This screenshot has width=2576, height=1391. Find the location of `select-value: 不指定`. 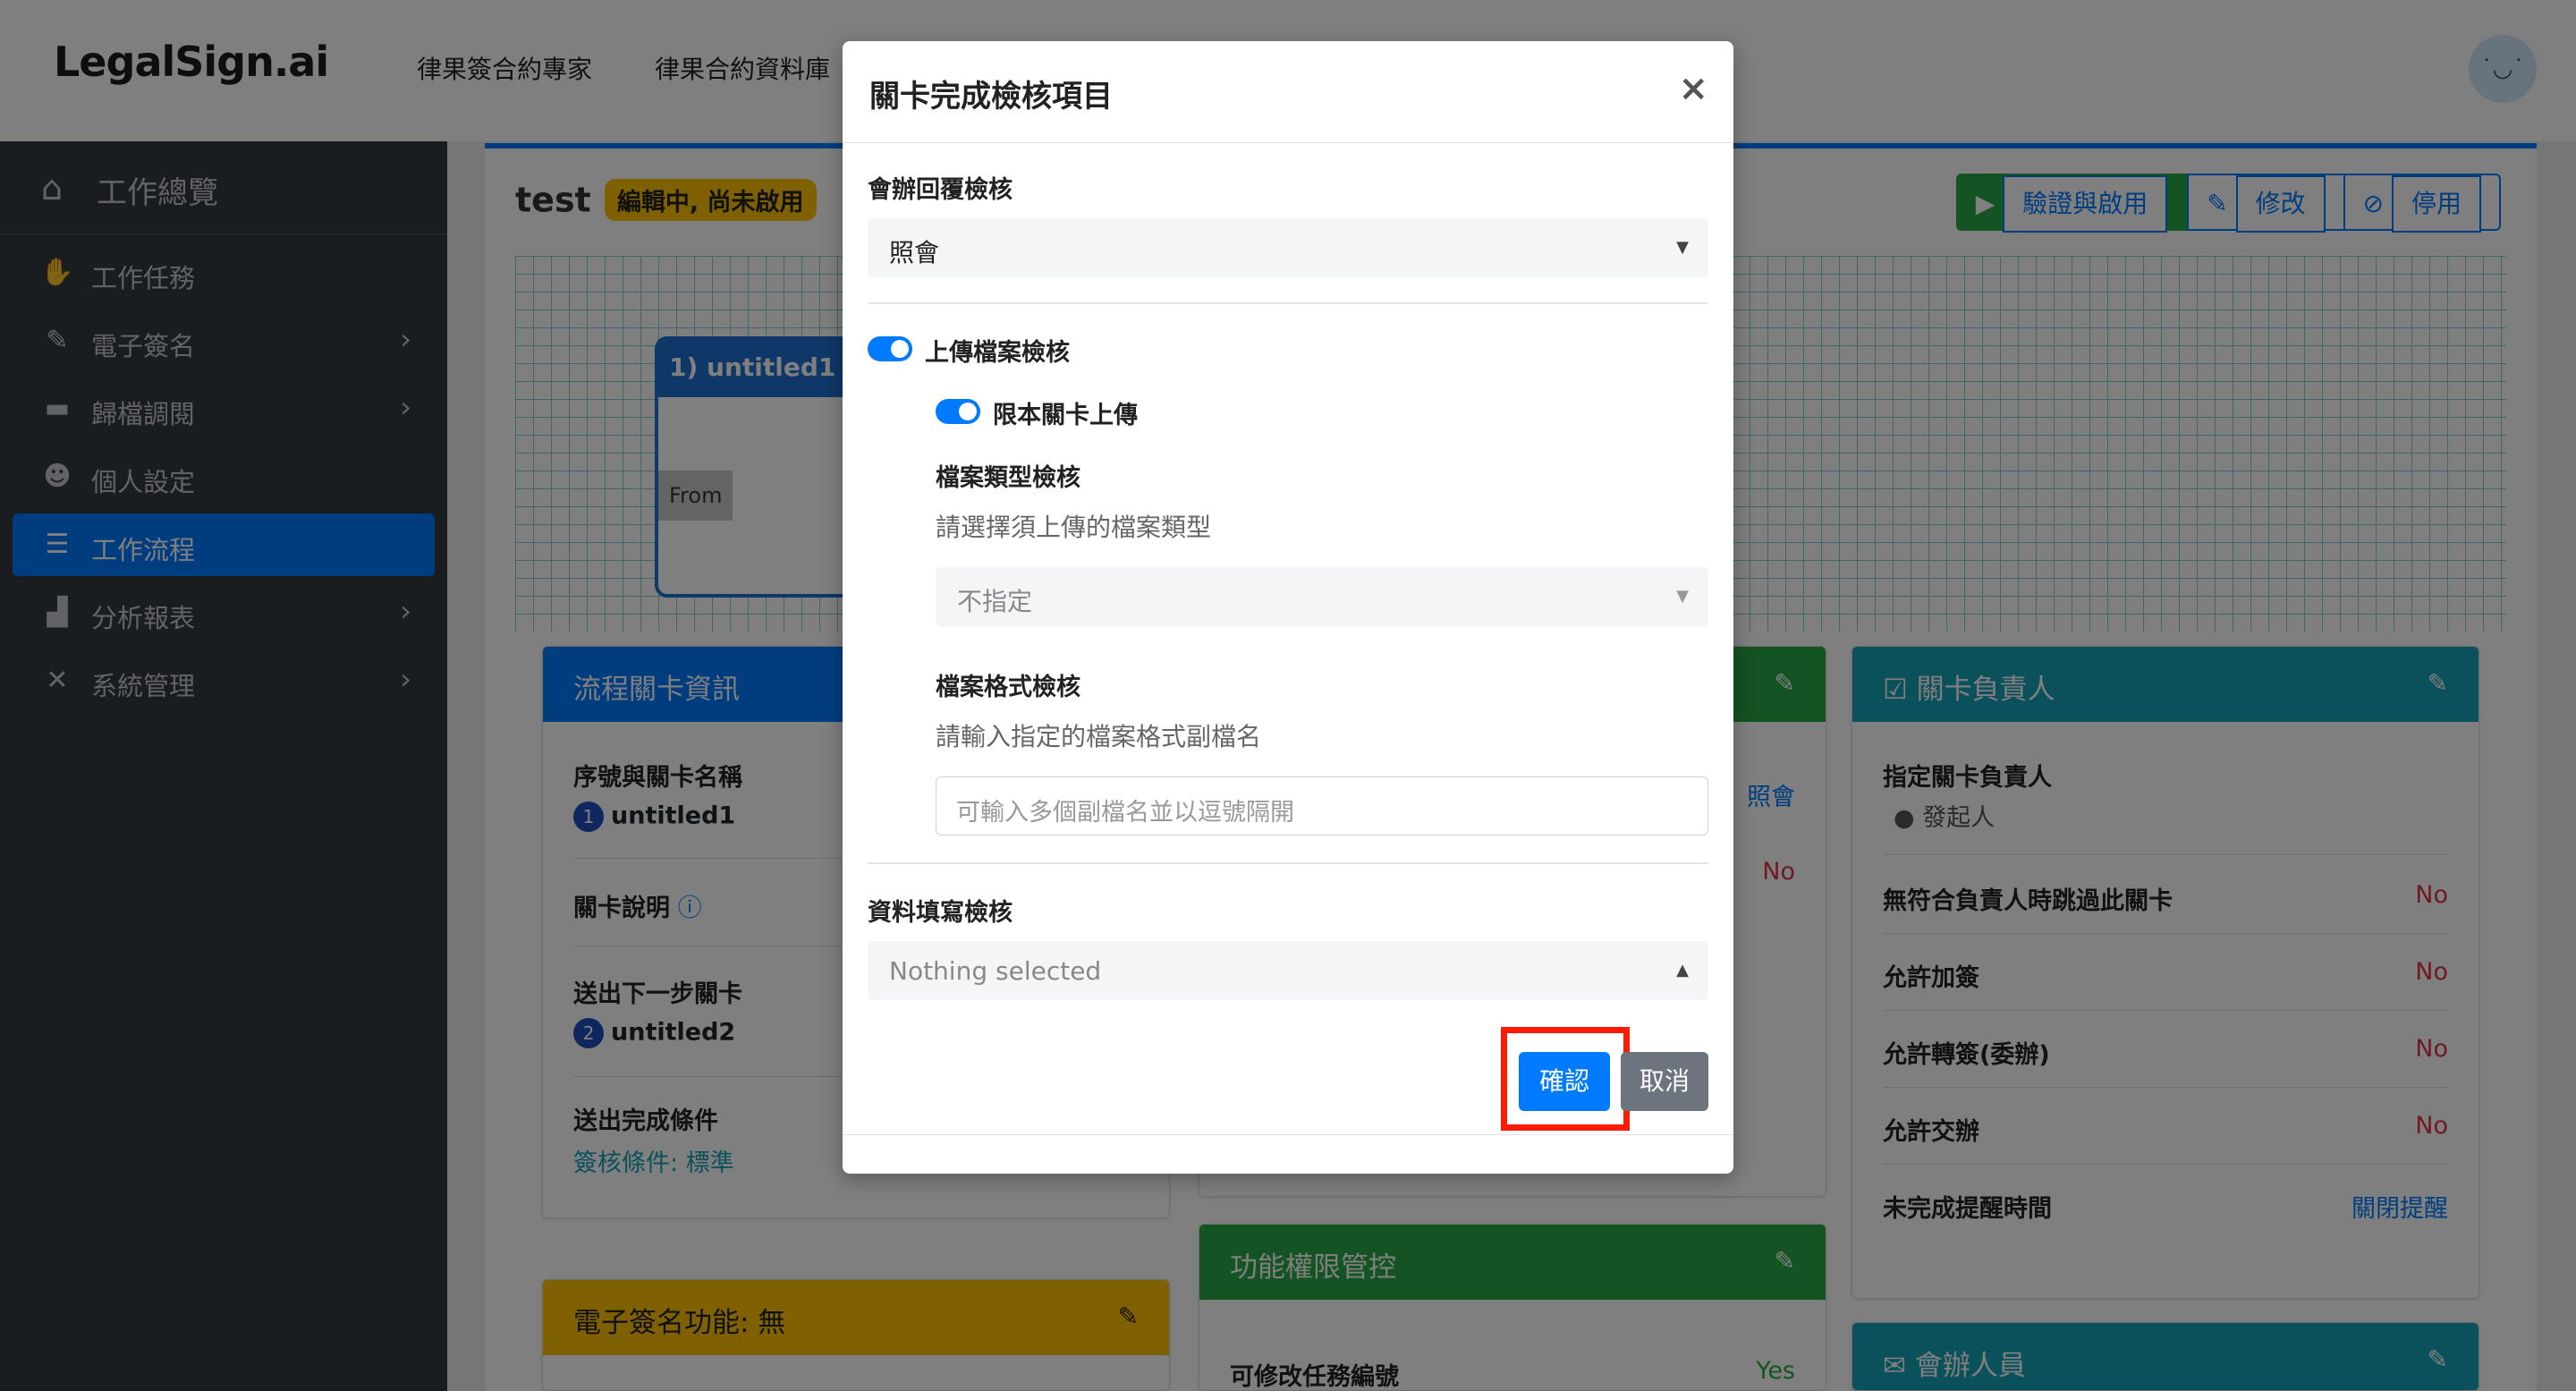

select-value: 不指定 is located at coordinates (995, 601).